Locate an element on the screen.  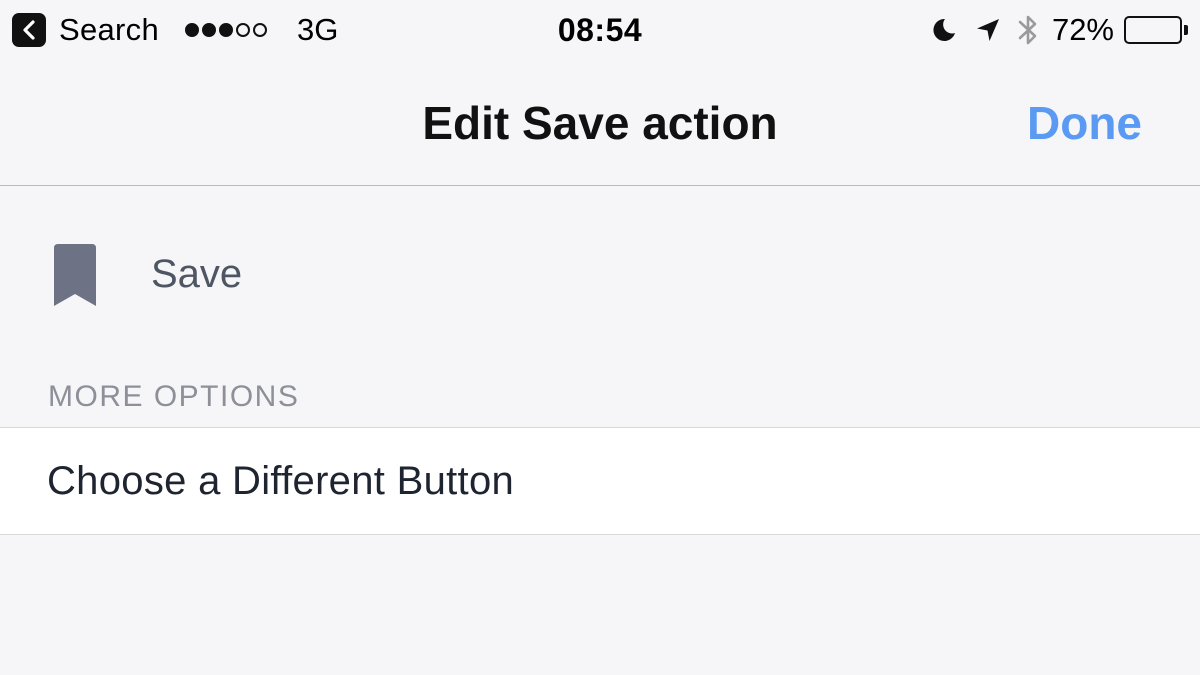
bookmark-icon is located at coordinates (75, 277).